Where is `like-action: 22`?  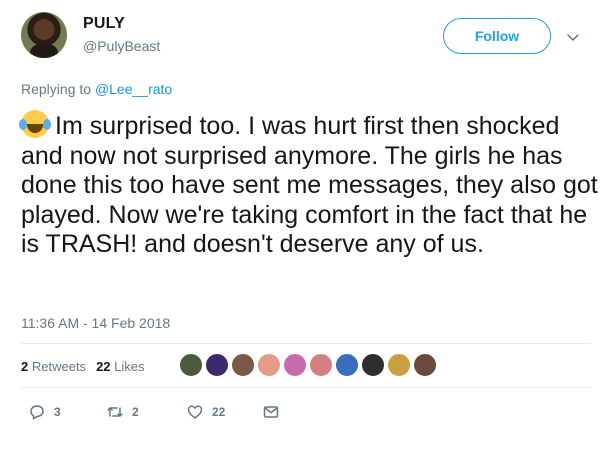
like-action: 22 is located at coordinates (205, 412).